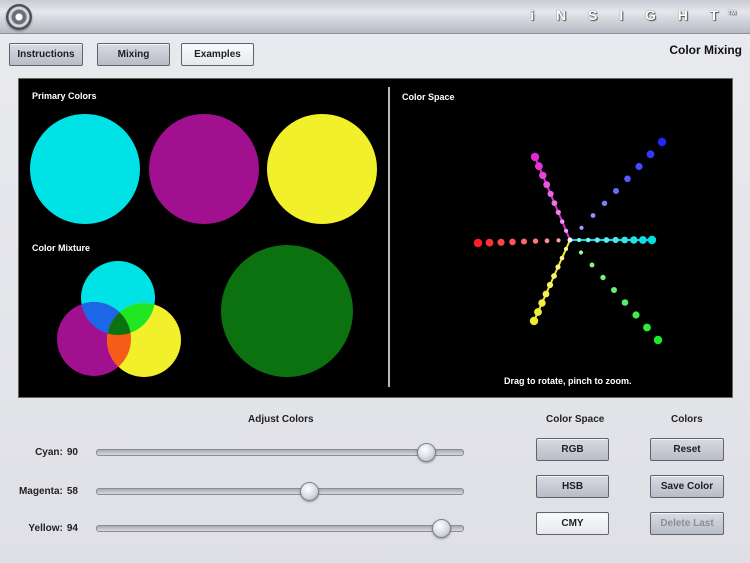  What do you see at coordinates (705, 50) in the screenshot?
I see `page-title: Color Mixing` at bounding box center [705, 50].